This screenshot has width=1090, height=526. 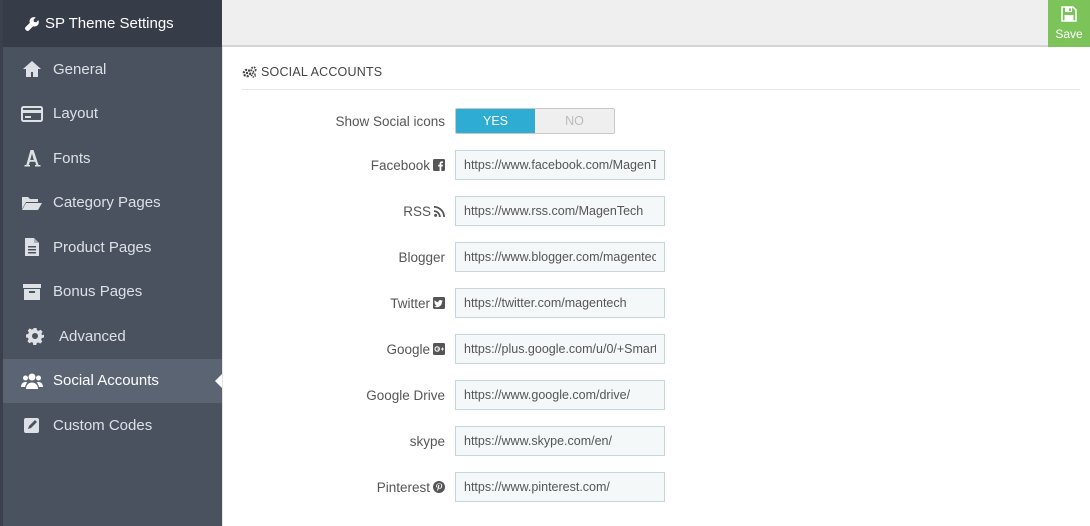 I want to click on blogger-label: Blogger, so click(x=421, y=257).